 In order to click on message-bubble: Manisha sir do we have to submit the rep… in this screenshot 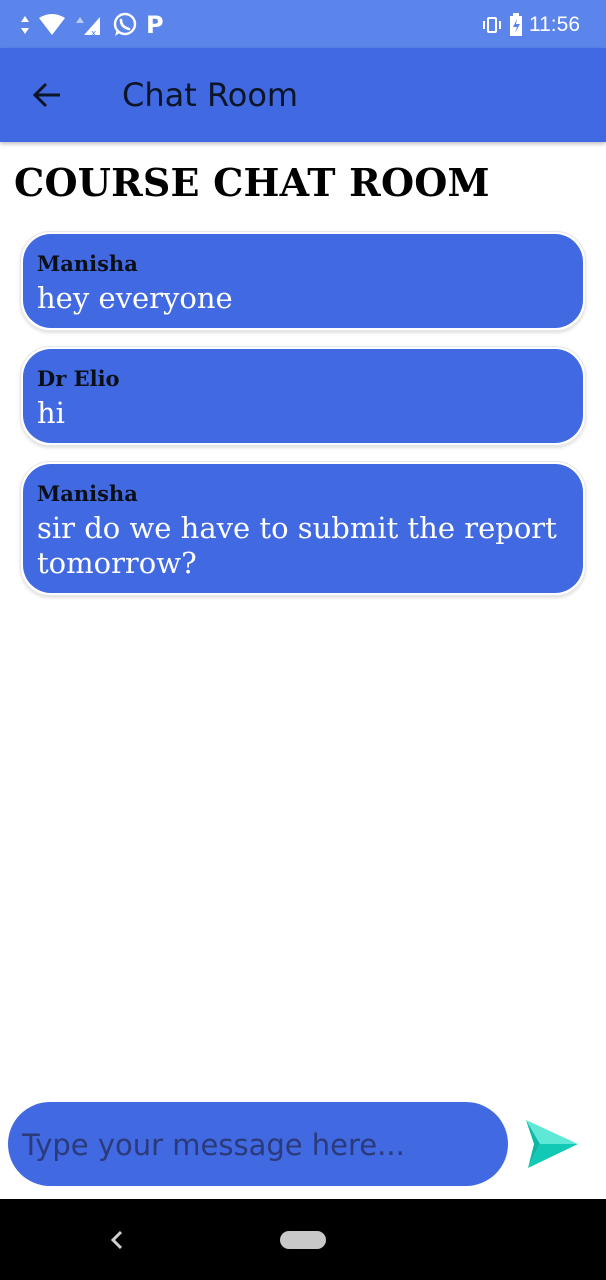, I will do `click(303, 528)`.